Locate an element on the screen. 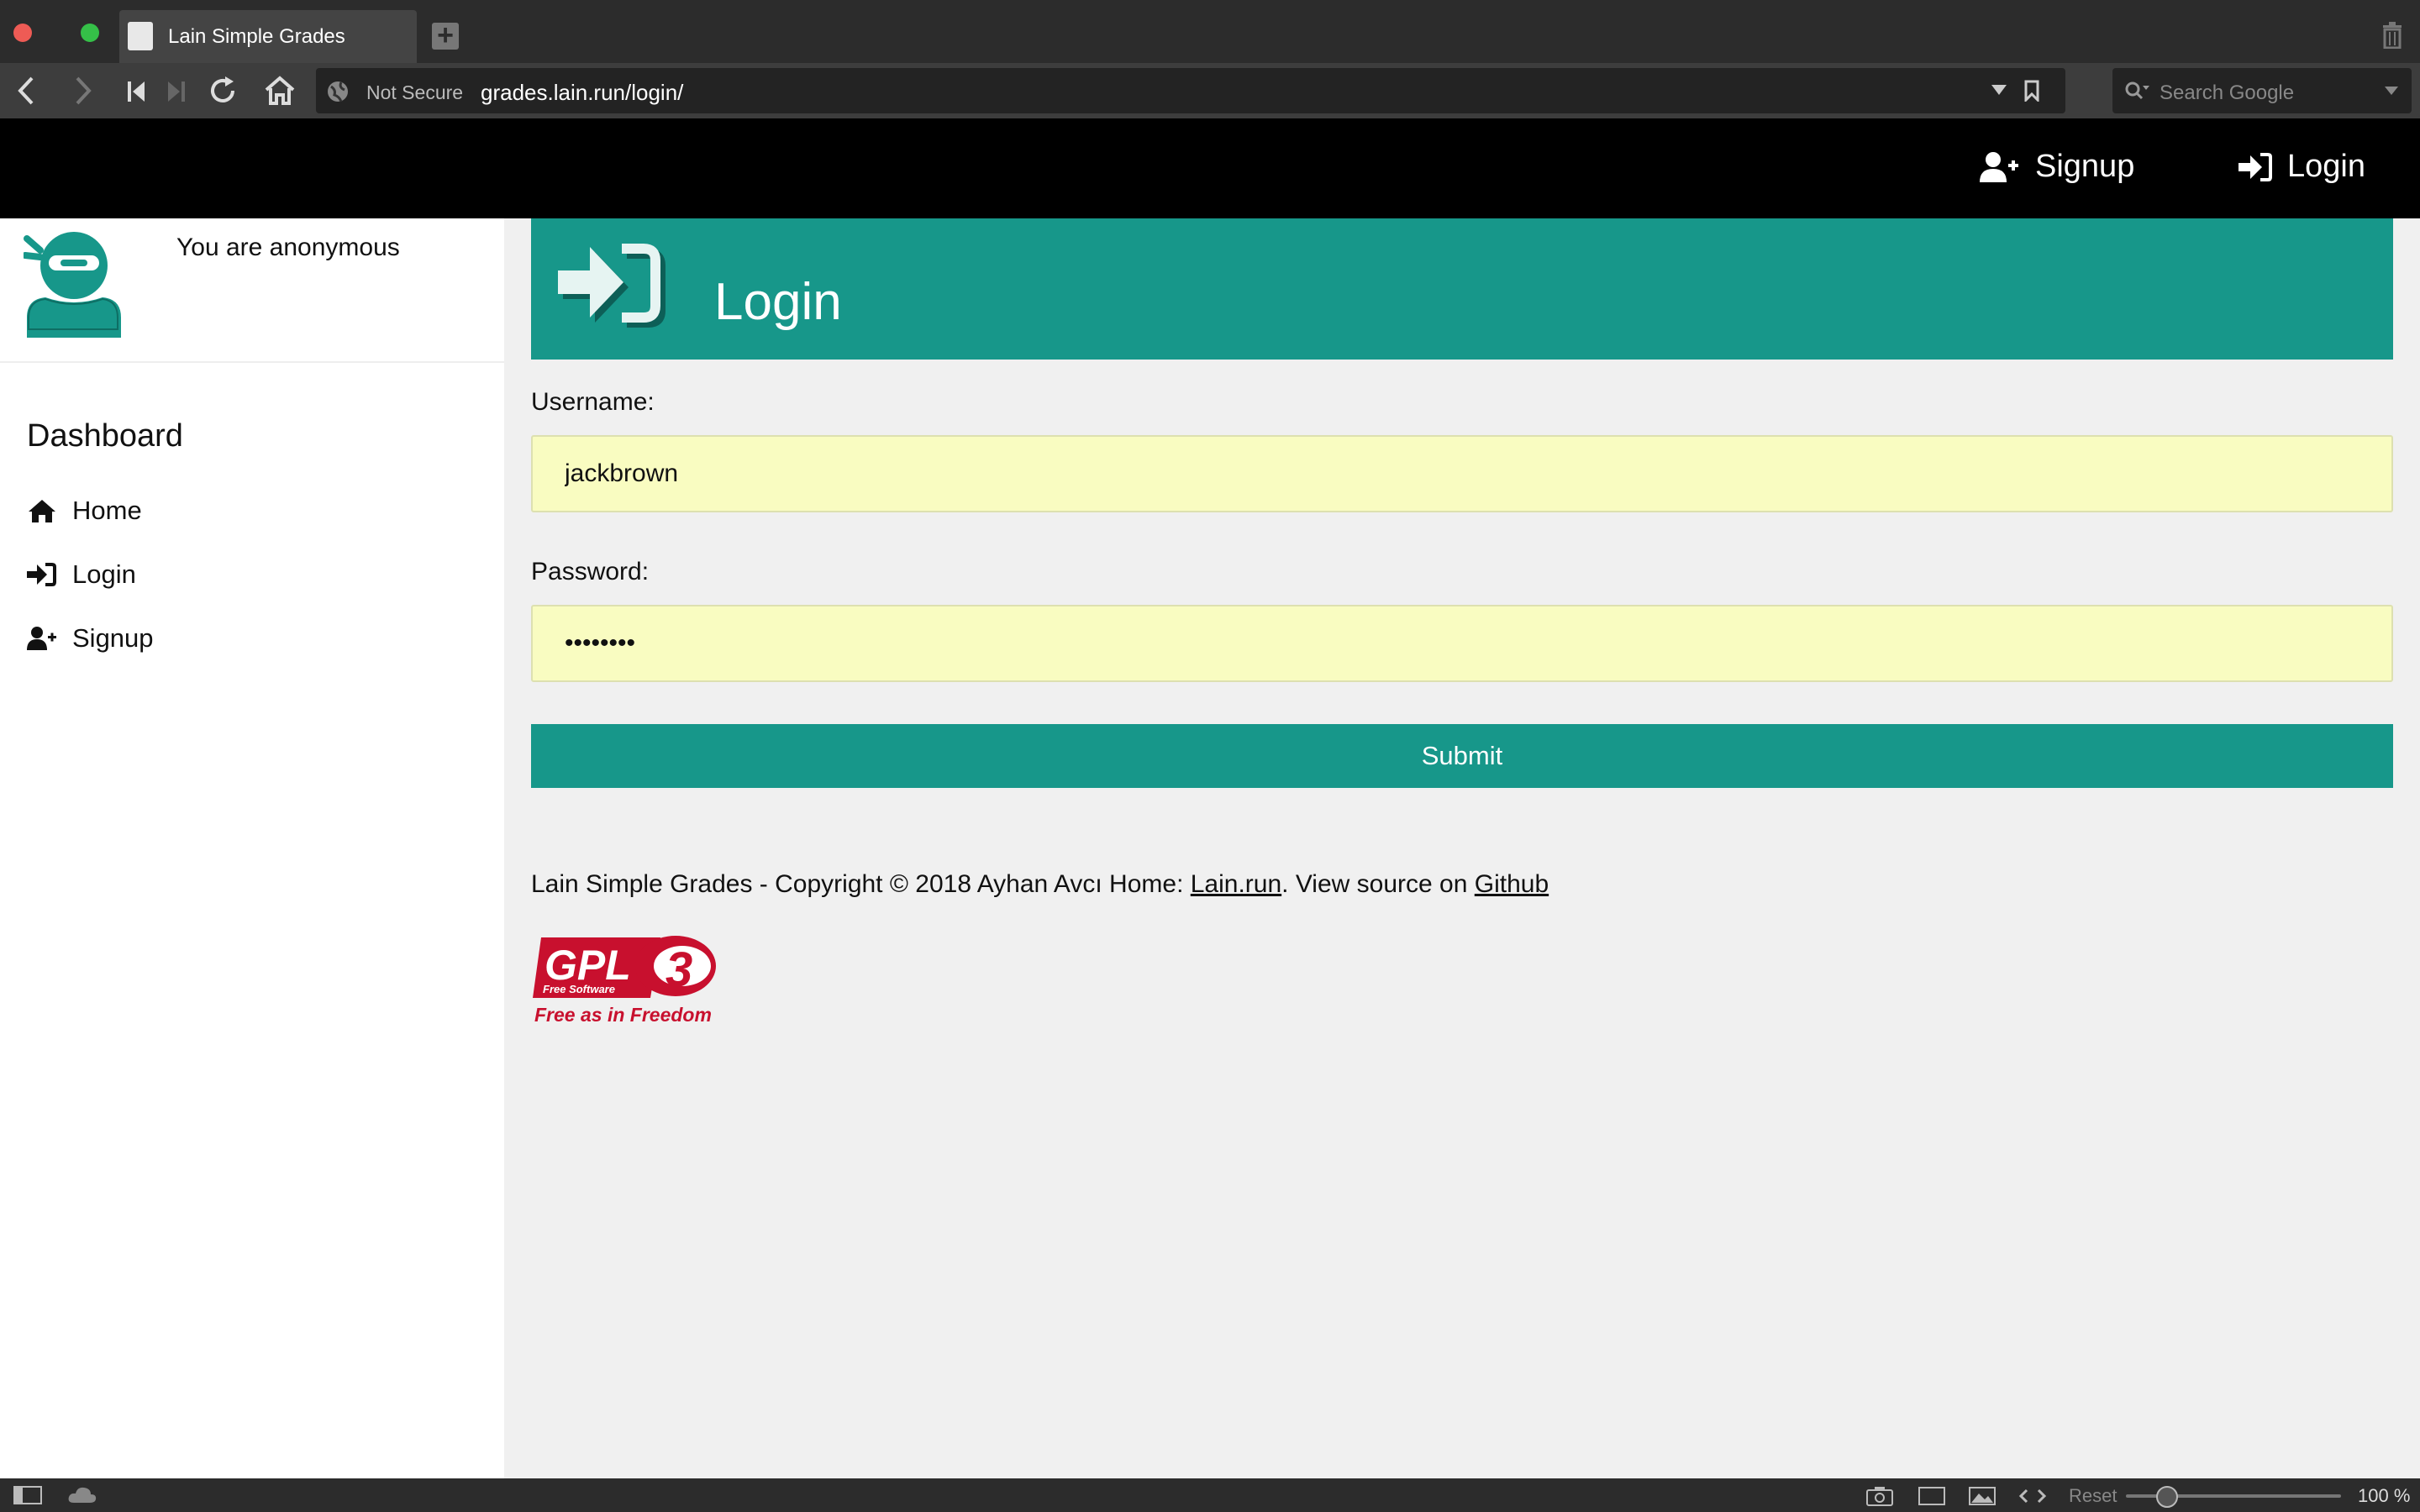  free-software-text: Free Software is located at coordinates (579, 989).